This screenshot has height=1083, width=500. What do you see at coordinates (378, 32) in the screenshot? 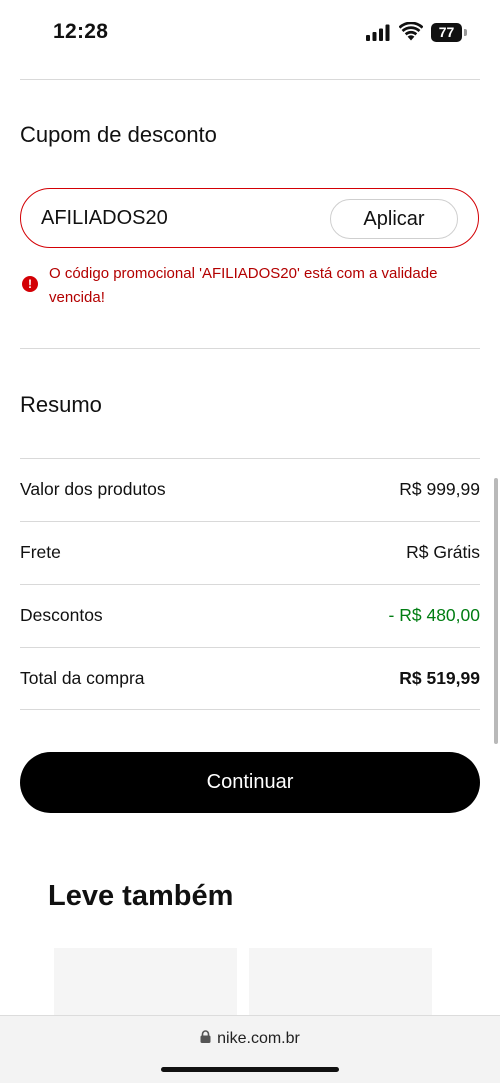
I see `cellular-signal-icon` at bounding box center [378, 32].